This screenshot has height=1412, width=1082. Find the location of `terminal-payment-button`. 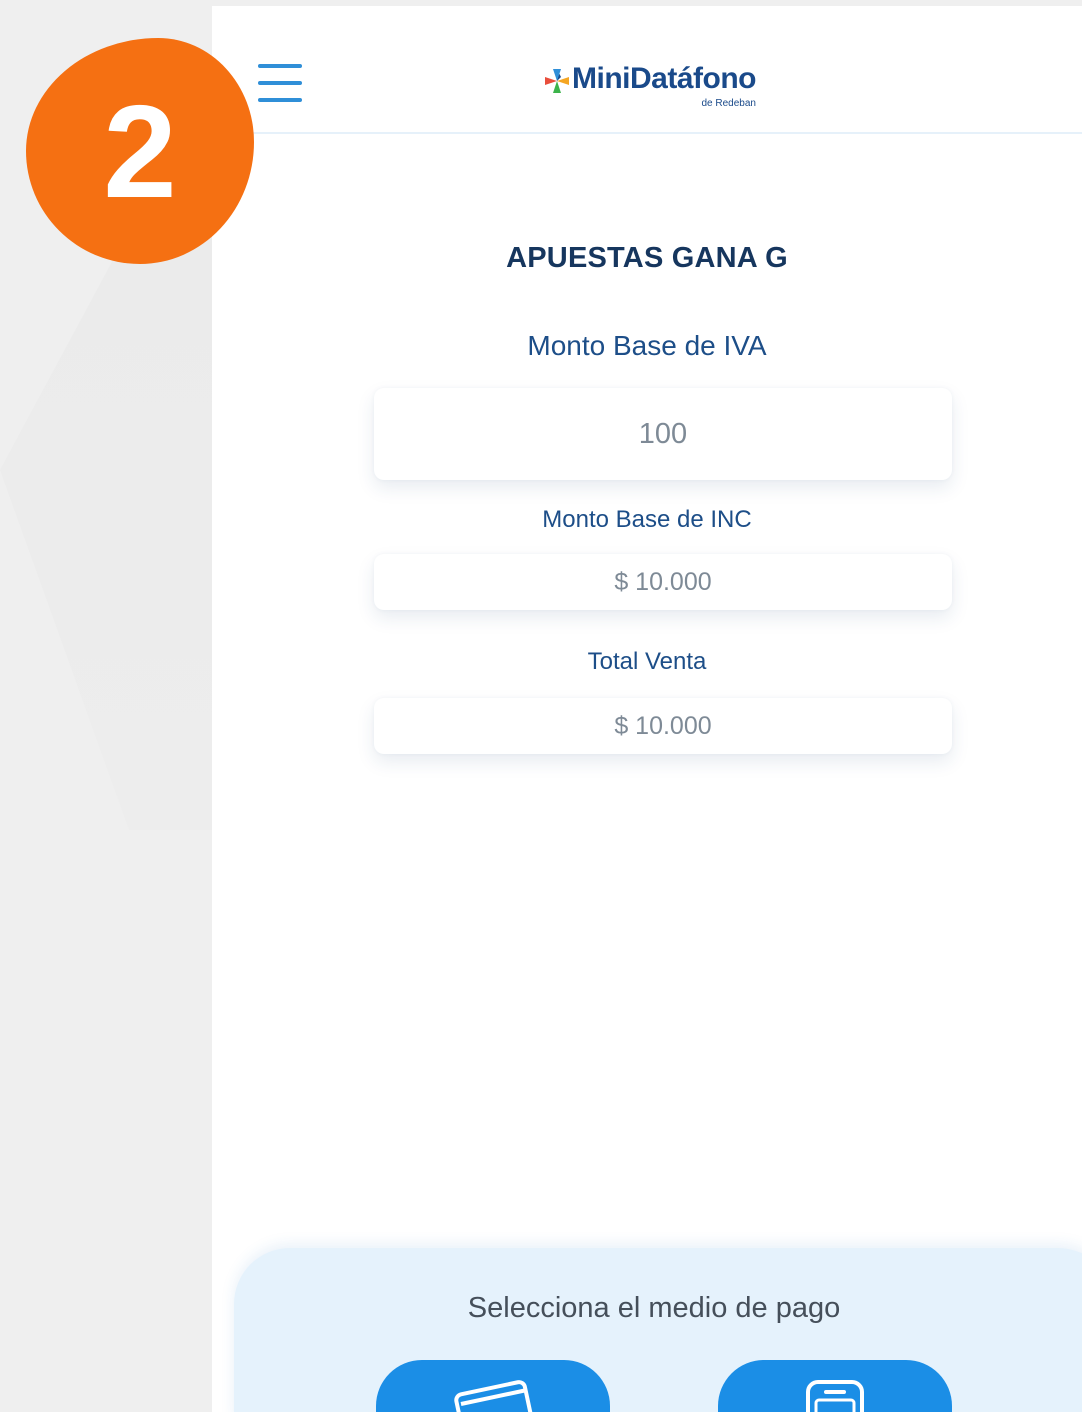

terminal-payment-button is located at coordinates (835, 1386).